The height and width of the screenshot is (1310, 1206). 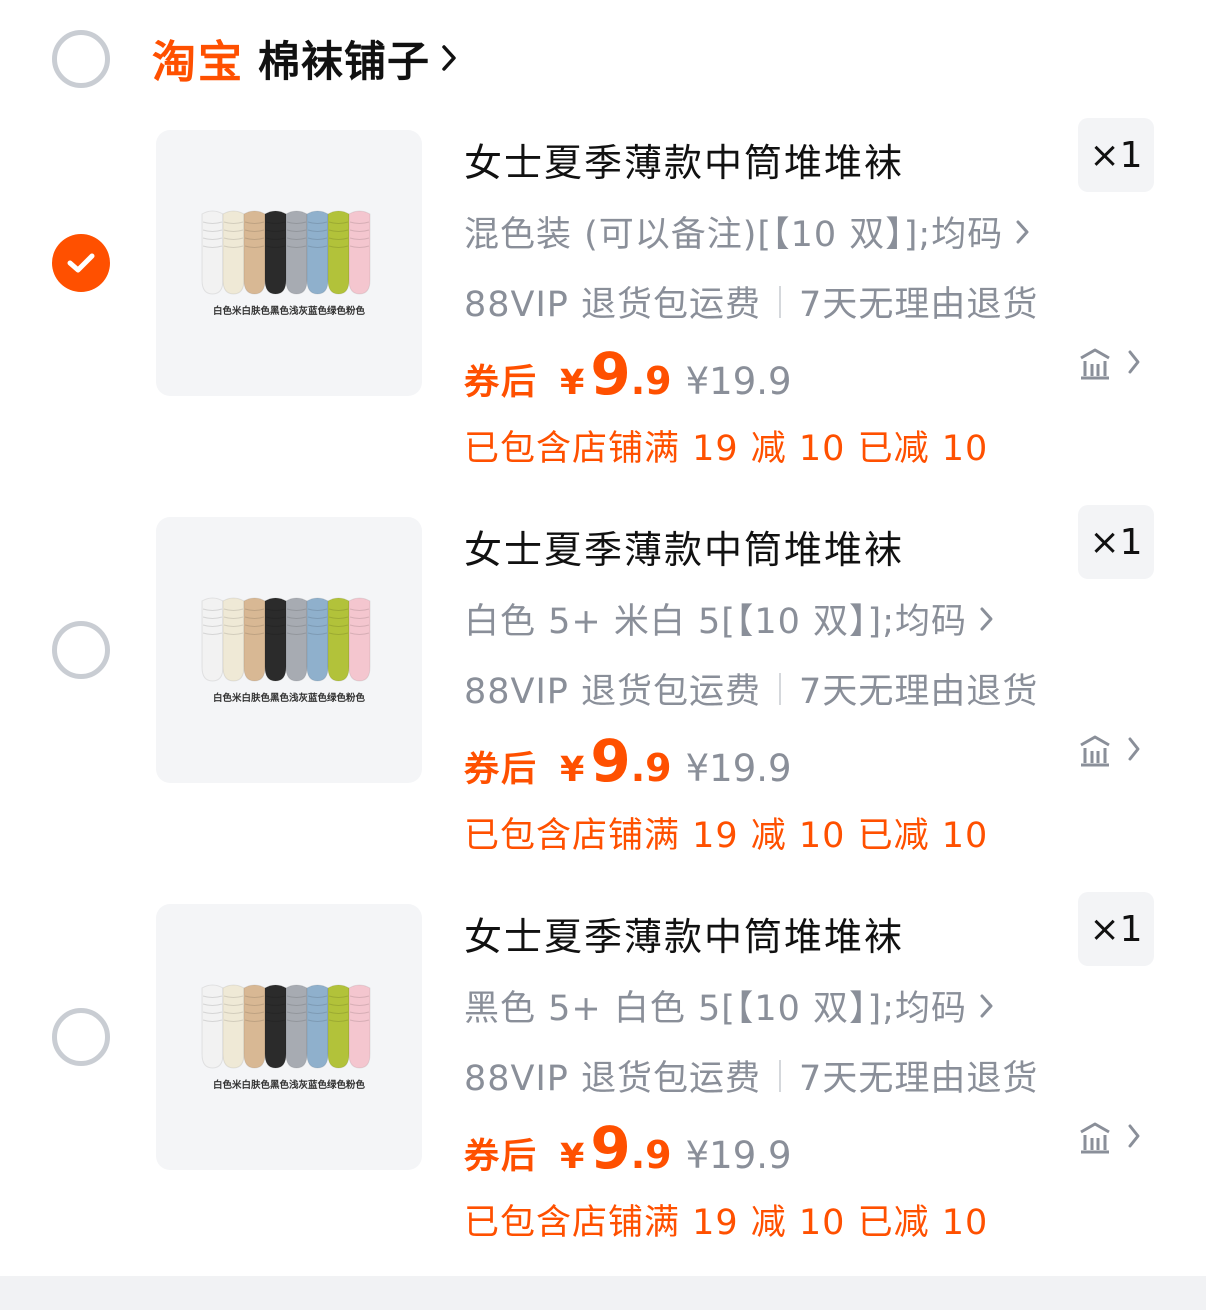 What do you see at coordinates (716, 622) in the screenshot?
I see `product-spec: 白色 5+ 米白 5[【10 双】];均码` at bounding box center [716, 622].